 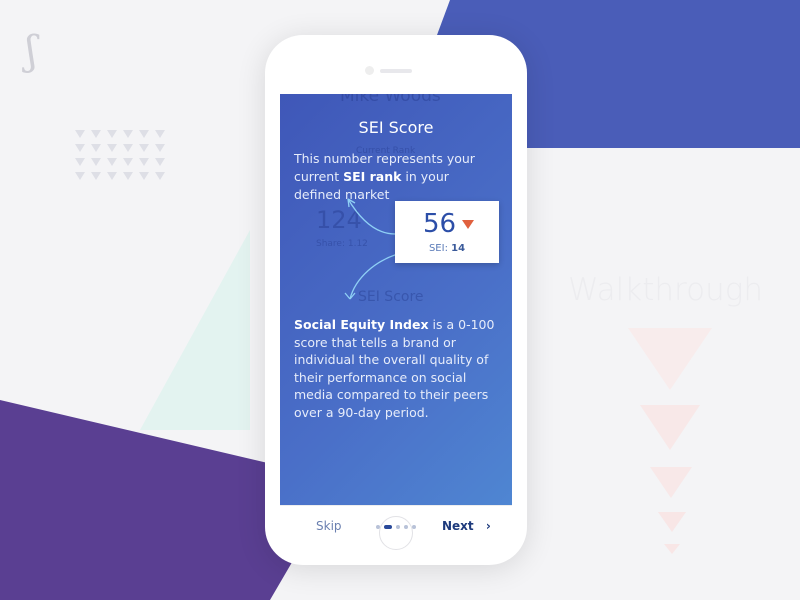 What do you see at coordinates (440, 224) in the screenshot?
I see `rank-value: 56` at bounding box center [440, 224].